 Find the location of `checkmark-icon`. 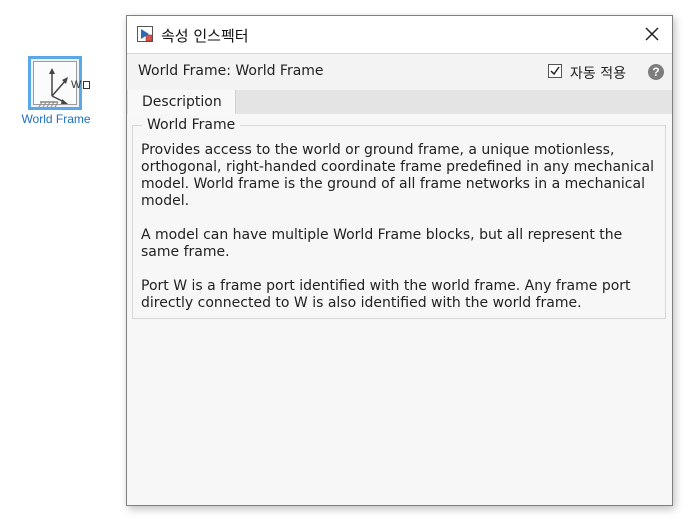

checkmark-icon is located at coordinates (555, 71).